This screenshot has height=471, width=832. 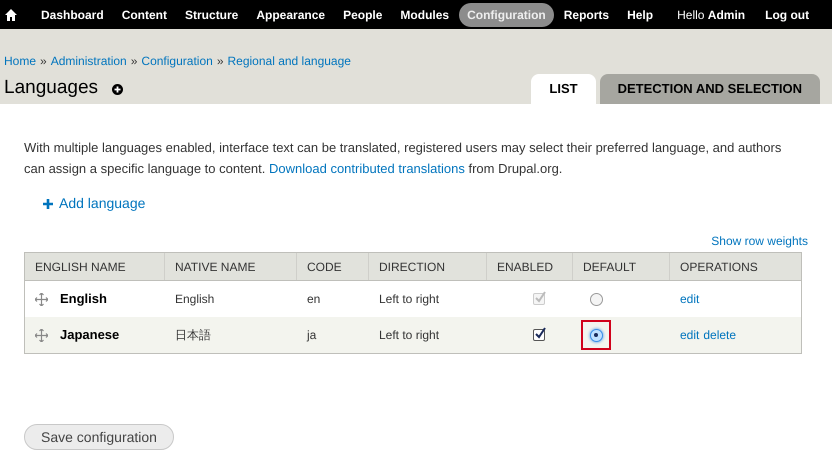 What do you see at coordinates (20, 61) in the screenshot?
I see `breadcrumb-link: Home` at bounding box center [20, 61].